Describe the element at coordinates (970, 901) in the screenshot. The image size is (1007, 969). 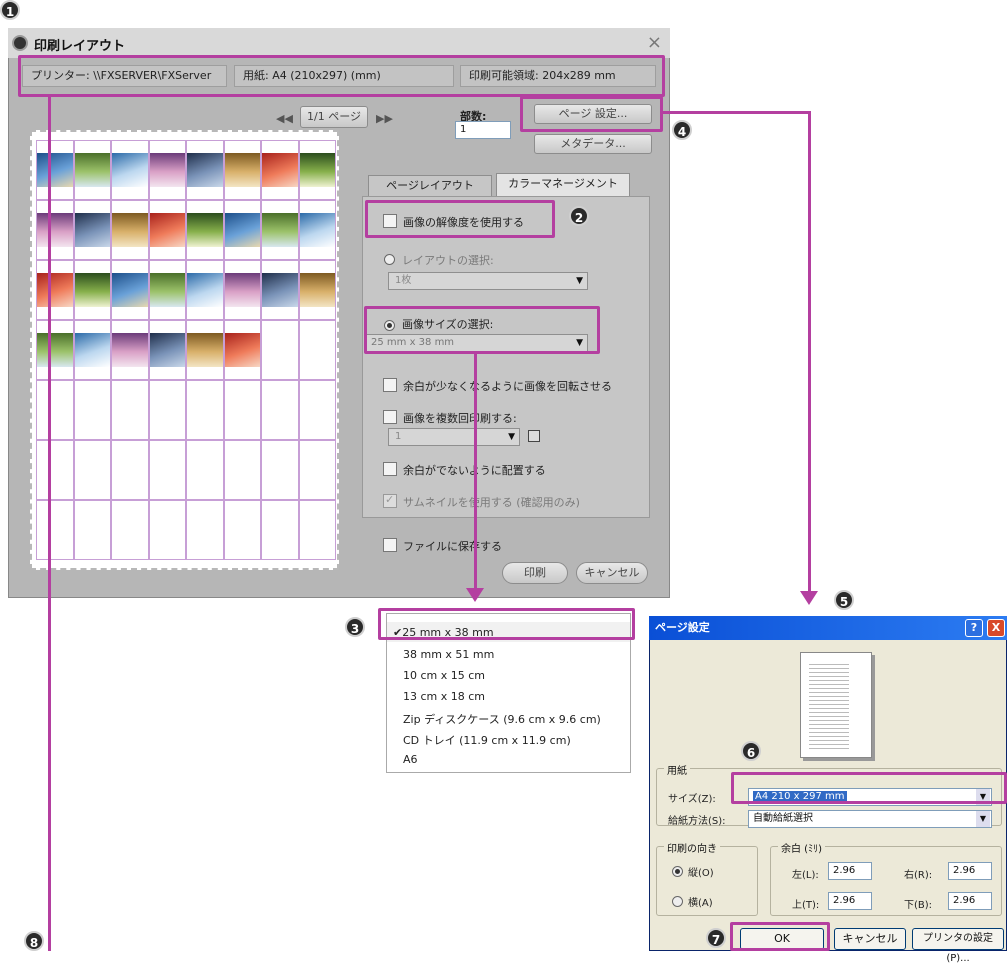
I see `bottom-margin-input: 2.96` at that location.